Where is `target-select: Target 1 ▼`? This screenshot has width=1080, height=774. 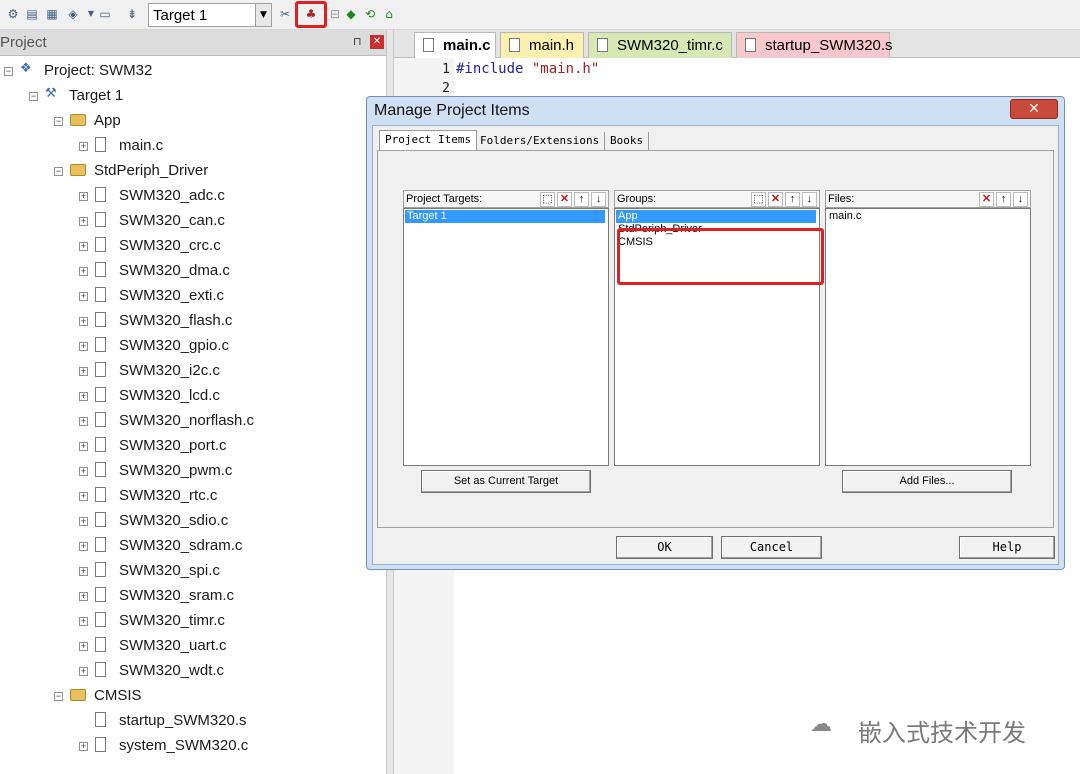 target-select: Target 1 ▼ is located at coordinates (210, 15).